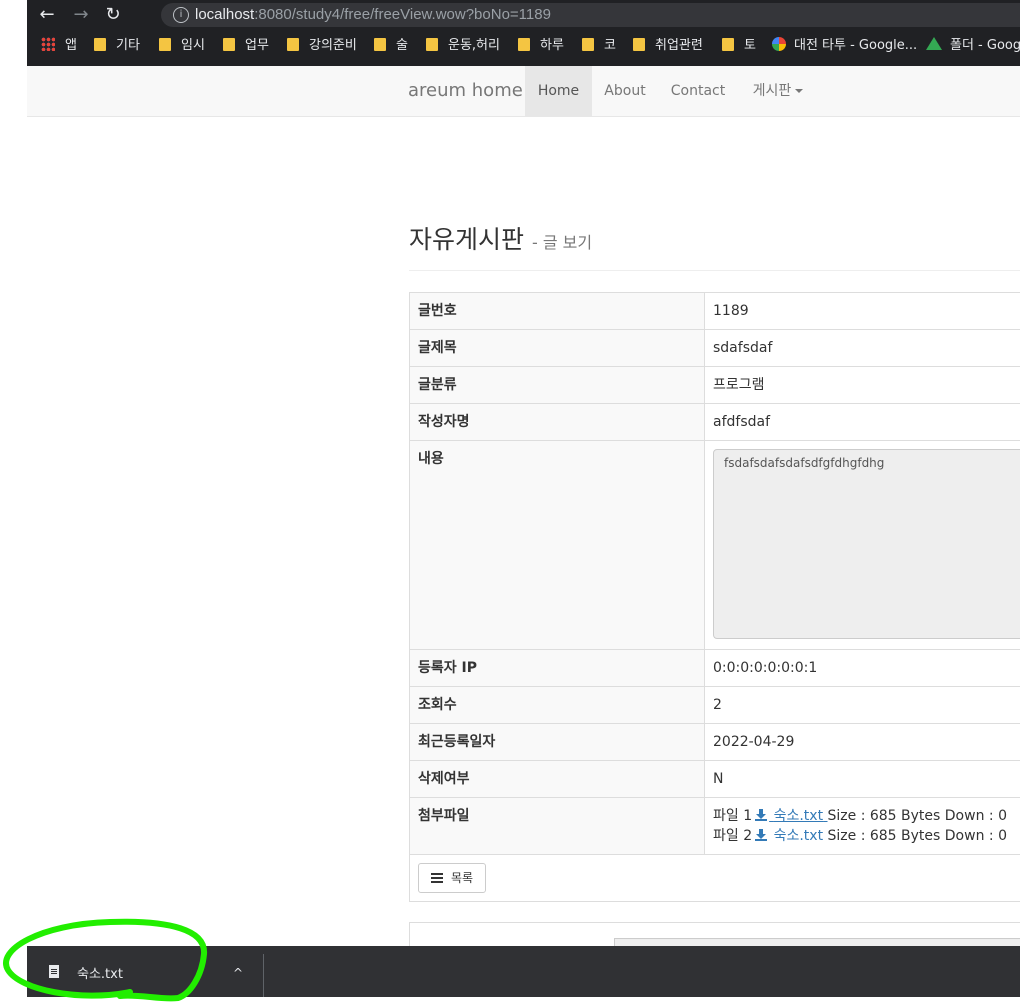 This screenshot has width=1020, height=1004. What do you see at coordinates (779, 44) in the screenshot?
I see `google-icon` at bounding box center [779, 44].